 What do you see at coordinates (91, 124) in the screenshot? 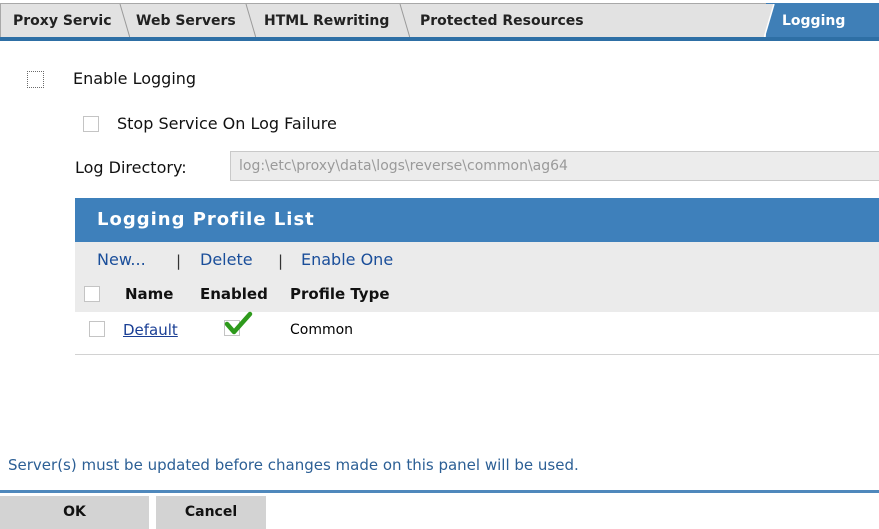
I see `stop-service-checkbox` at bounding box center [91, 124].